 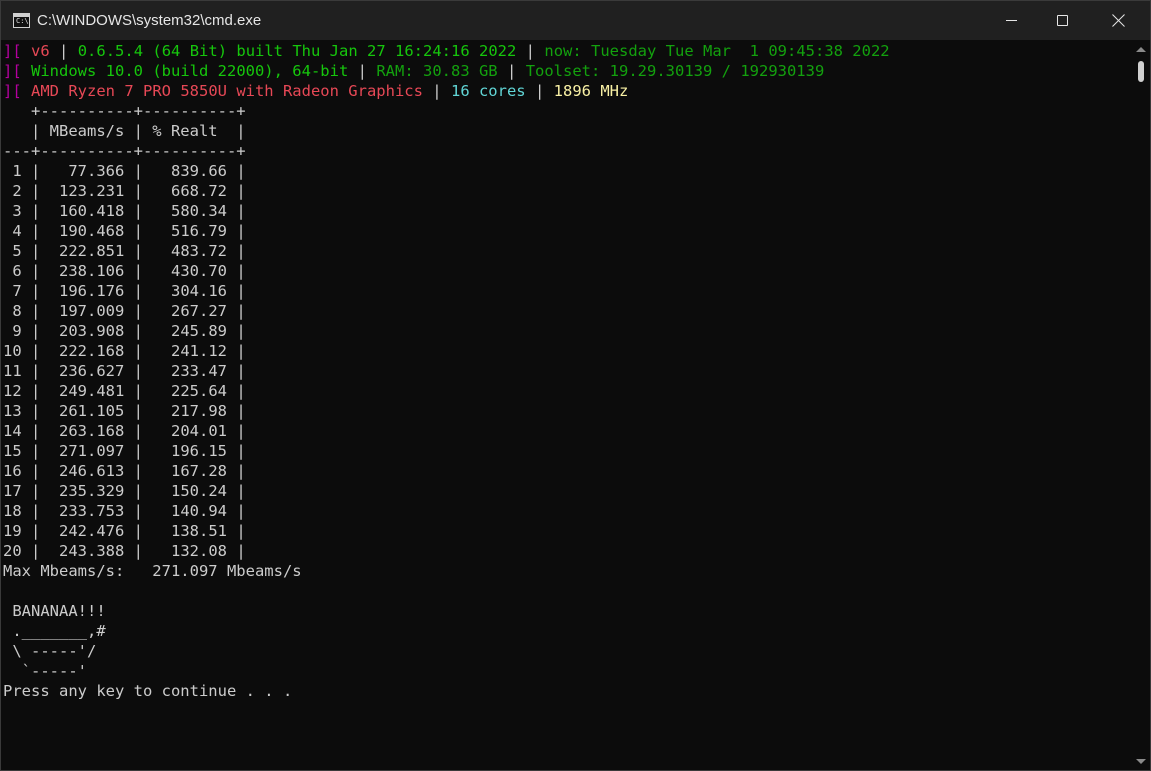 What do you see at coordinates (1141, 761) in the screenshot?
I see `scroll-down-icon` at bounding box center [1141, 761].